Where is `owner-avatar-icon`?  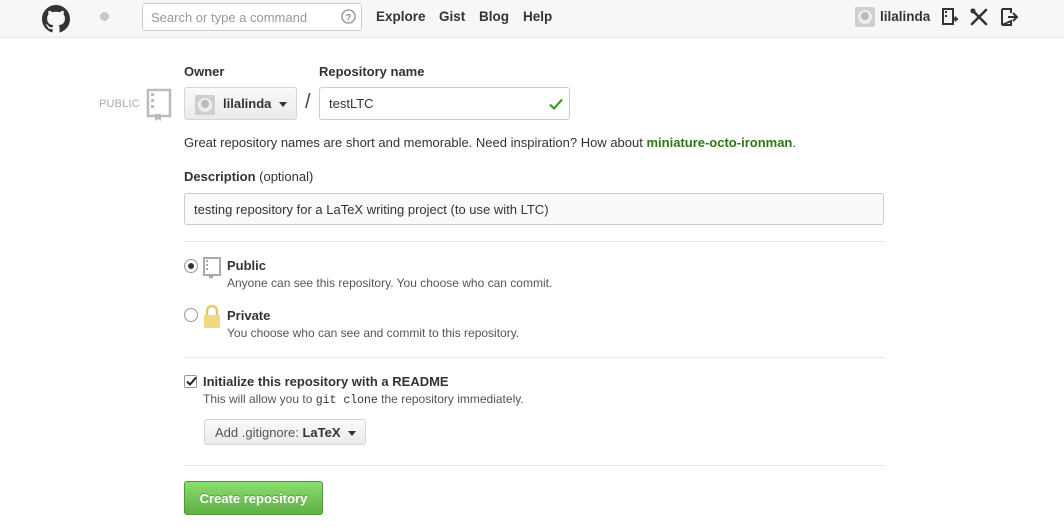
owner-avatar-icon is located at coordinates (205, 105).